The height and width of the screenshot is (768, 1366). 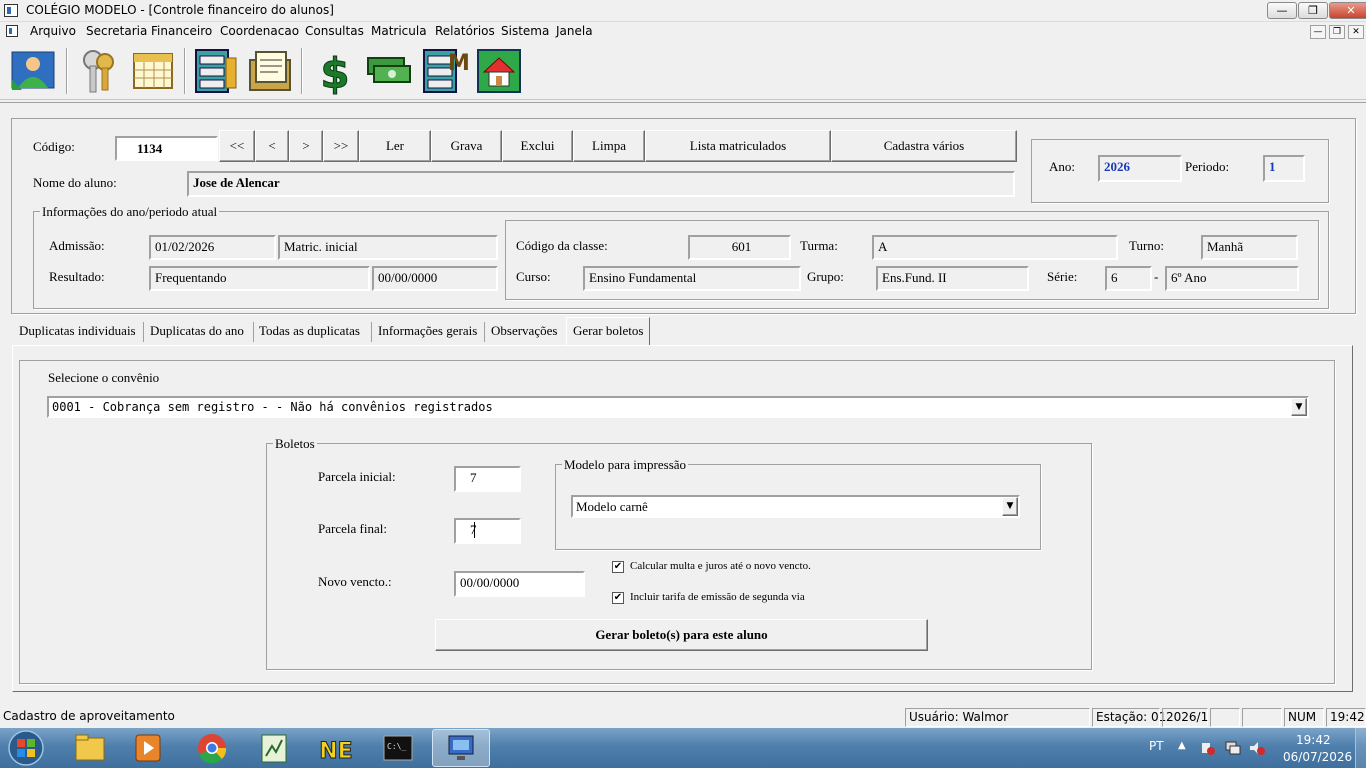 What do you see at coordinates (1356, 32) in the screenshot?
I see `mdi-close-button: ✕` at bounding box center [1356, 32].